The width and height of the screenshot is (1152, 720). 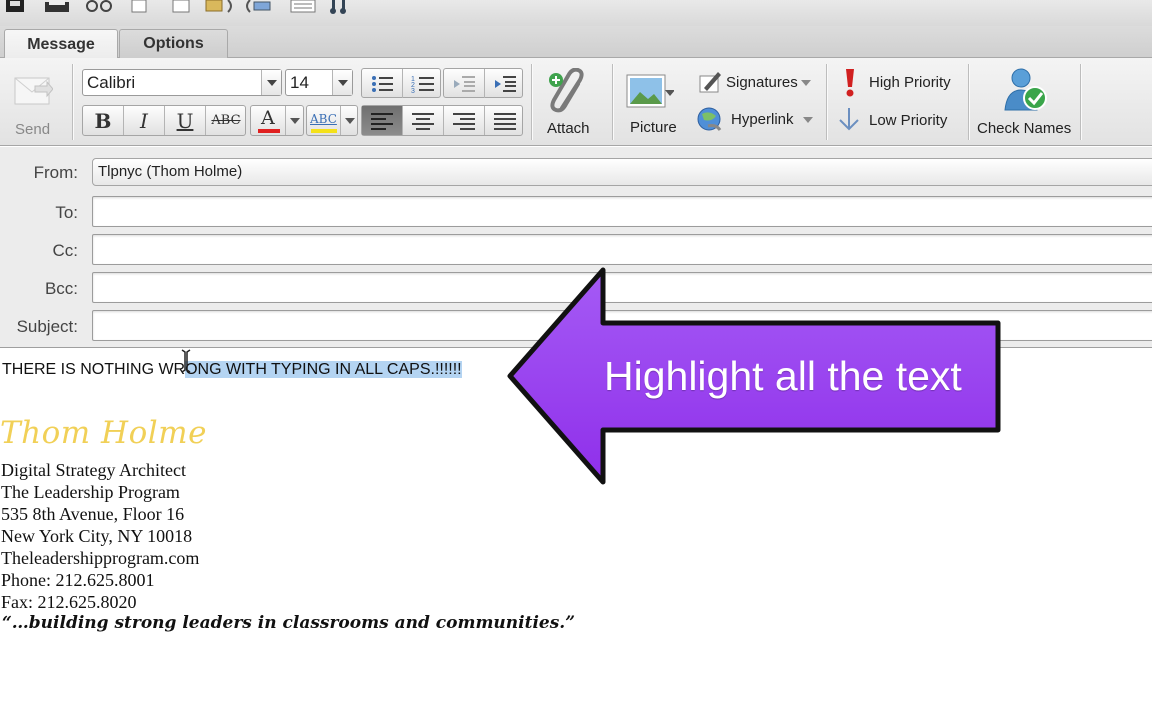 I want to click on align-right-icon, so click(x=464, y=121).